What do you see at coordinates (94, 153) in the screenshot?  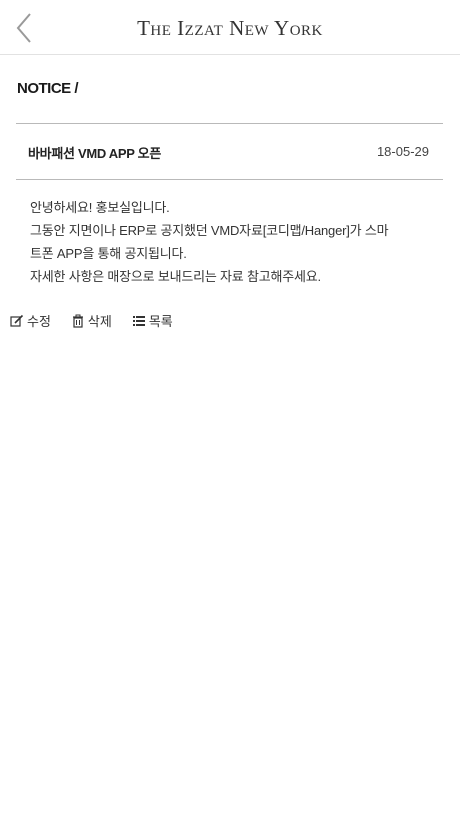 I see `notice-subject: 바바패션 VMD APP 오픈` at bounding box center [94, 153].